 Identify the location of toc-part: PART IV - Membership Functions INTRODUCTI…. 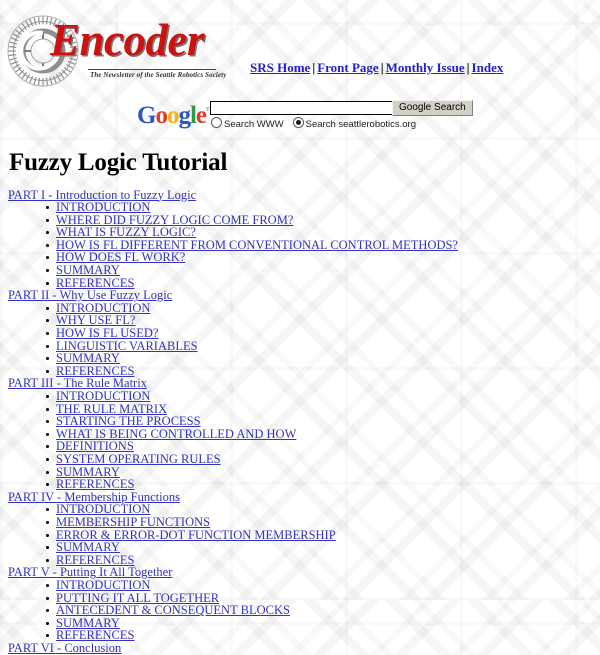
(304, 529).